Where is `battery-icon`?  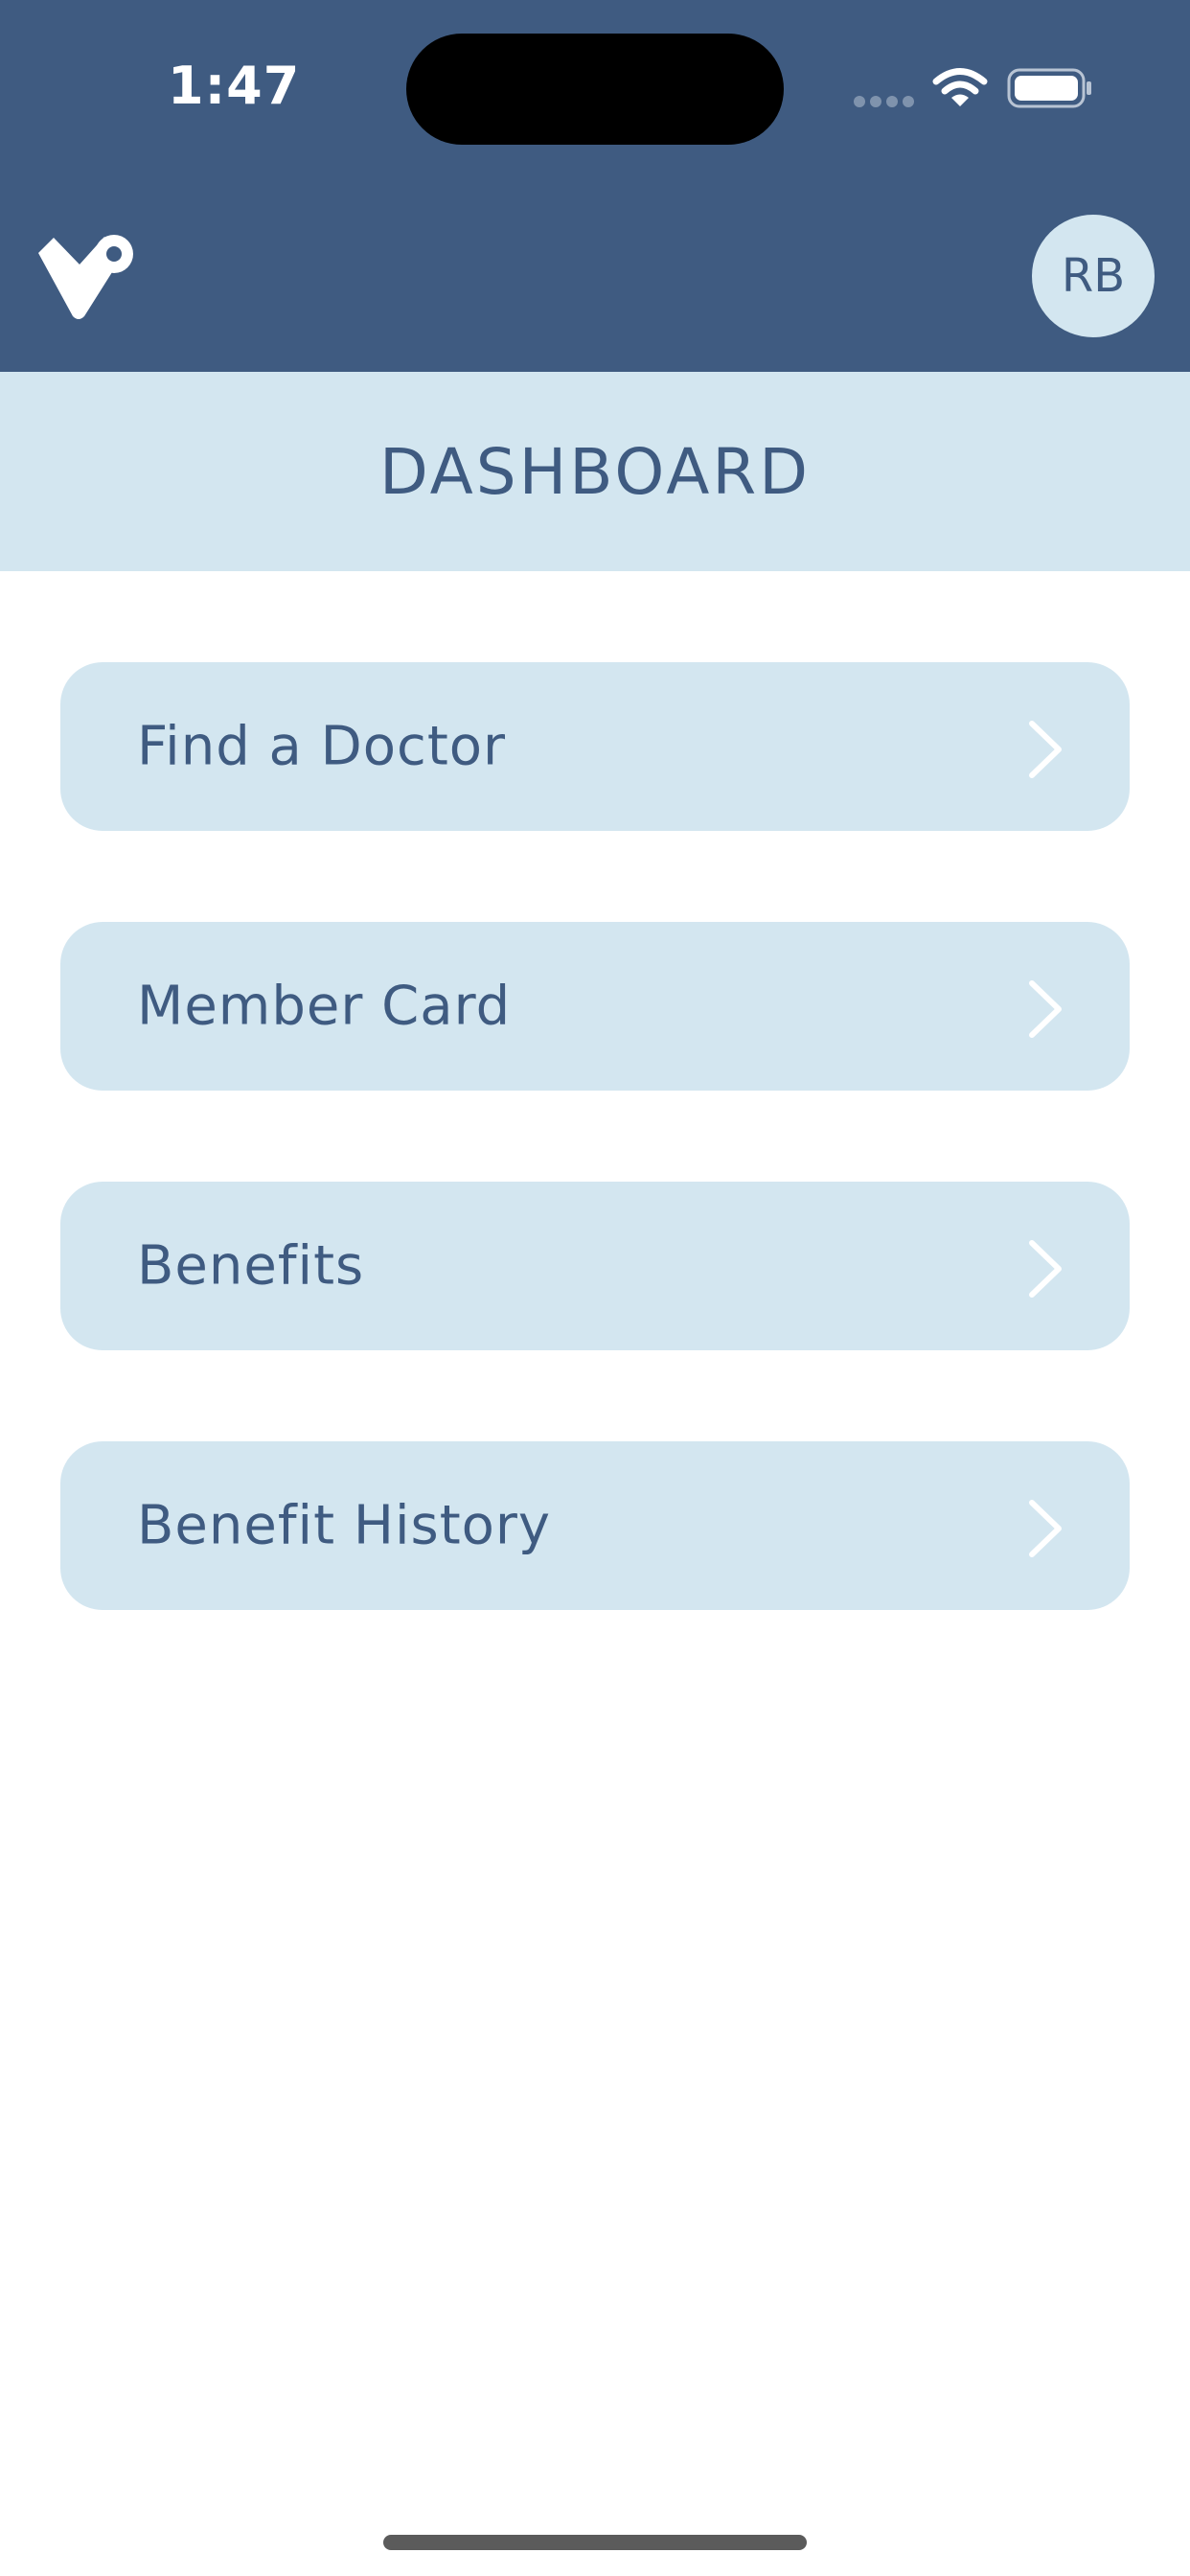 battery-icon is located at coordinates (1049, 88).